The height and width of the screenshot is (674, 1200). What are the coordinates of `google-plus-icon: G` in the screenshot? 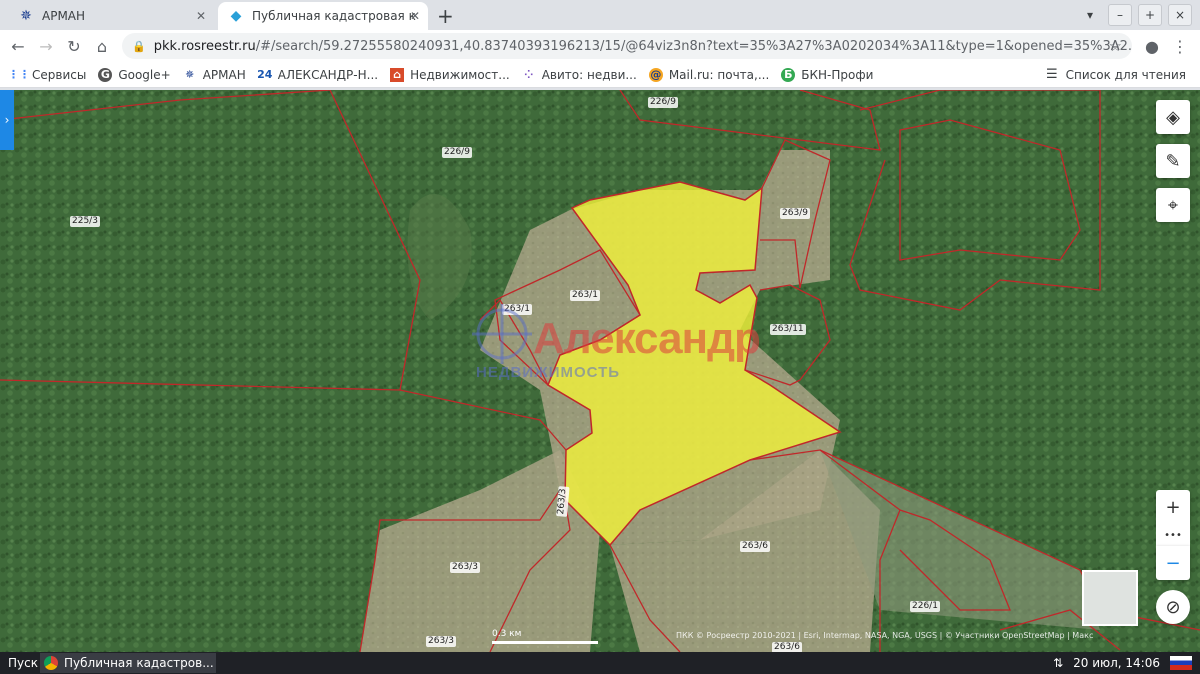 It's located at (105, 74).